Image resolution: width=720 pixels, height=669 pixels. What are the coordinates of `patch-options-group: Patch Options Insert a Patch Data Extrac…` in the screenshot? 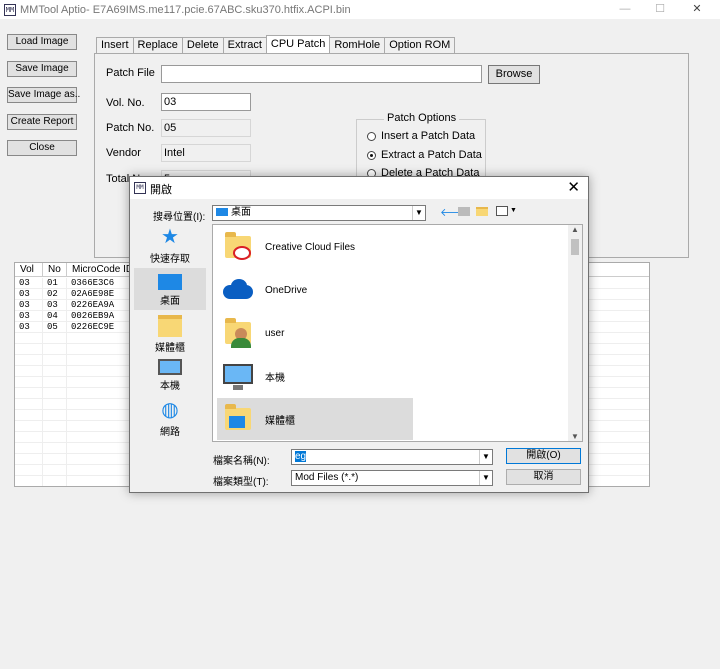 It's located at (421, 145).